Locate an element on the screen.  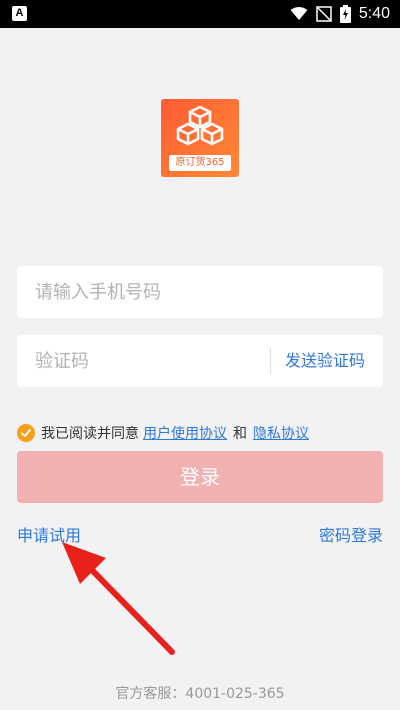
verification-code-card: 发送验证码 is located at coordinates (200, 361).